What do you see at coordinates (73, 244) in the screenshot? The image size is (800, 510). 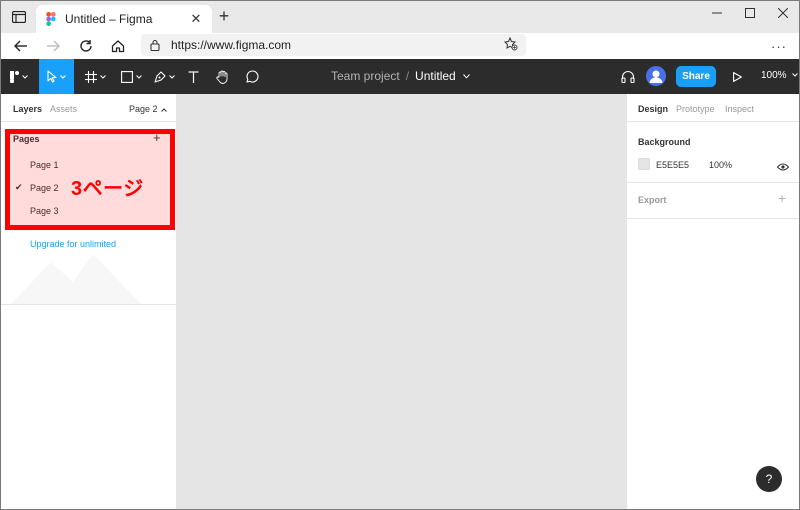 I see `upgrade-link: Upgrade for unlimited` at bounding box center [73, 244].